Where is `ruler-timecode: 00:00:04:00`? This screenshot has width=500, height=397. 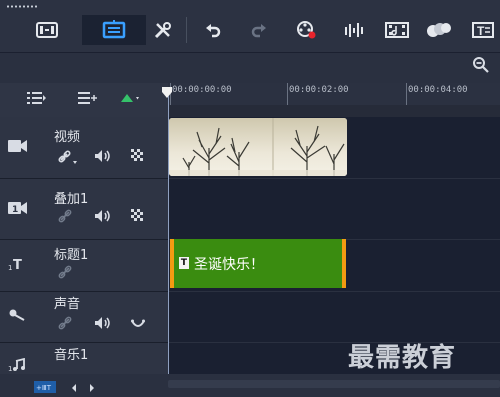 ruler-timecode: 00:00:04:00 is located at coordinates (438, 90).